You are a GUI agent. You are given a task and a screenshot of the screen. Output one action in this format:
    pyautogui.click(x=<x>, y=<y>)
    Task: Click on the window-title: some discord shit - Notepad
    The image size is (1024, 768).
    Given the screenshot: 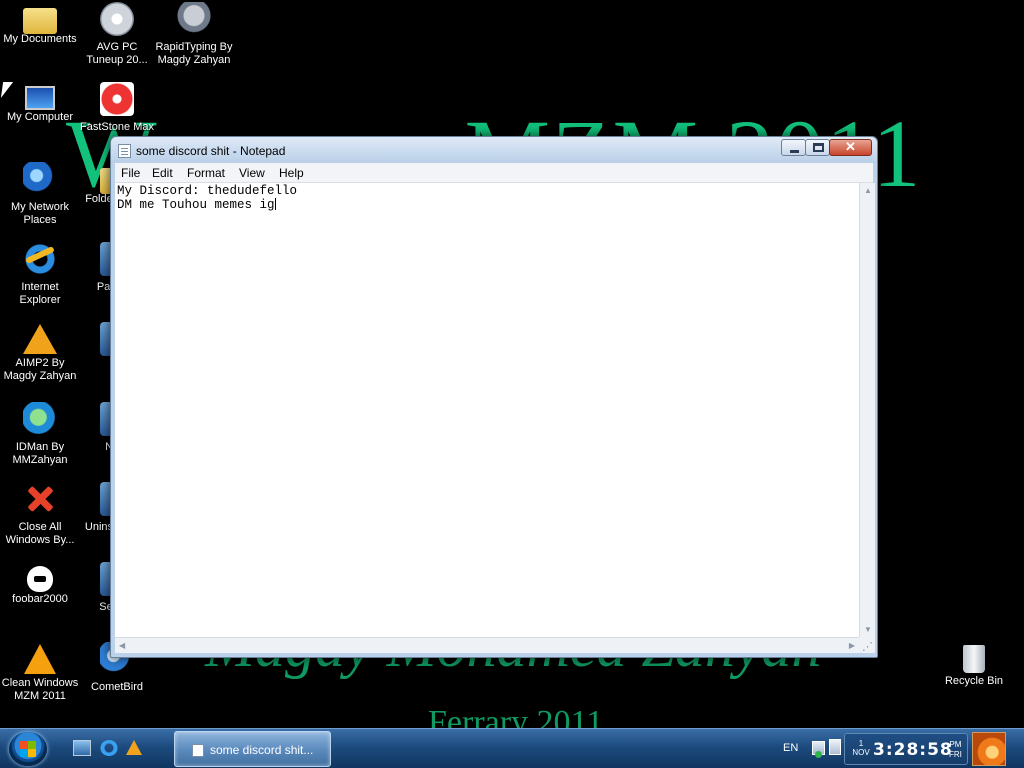 What is the action you would take?
    pyautogui.click(x=211, y=151)
    